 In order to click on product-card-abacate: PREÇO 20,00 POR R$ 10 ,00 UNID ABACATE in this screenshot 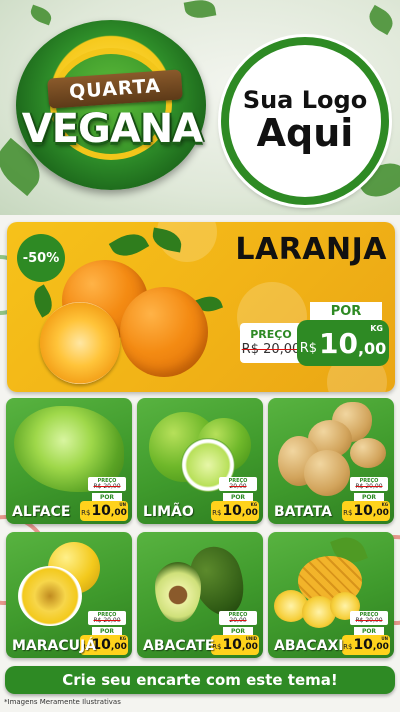, I will do `click(200, 595)`.